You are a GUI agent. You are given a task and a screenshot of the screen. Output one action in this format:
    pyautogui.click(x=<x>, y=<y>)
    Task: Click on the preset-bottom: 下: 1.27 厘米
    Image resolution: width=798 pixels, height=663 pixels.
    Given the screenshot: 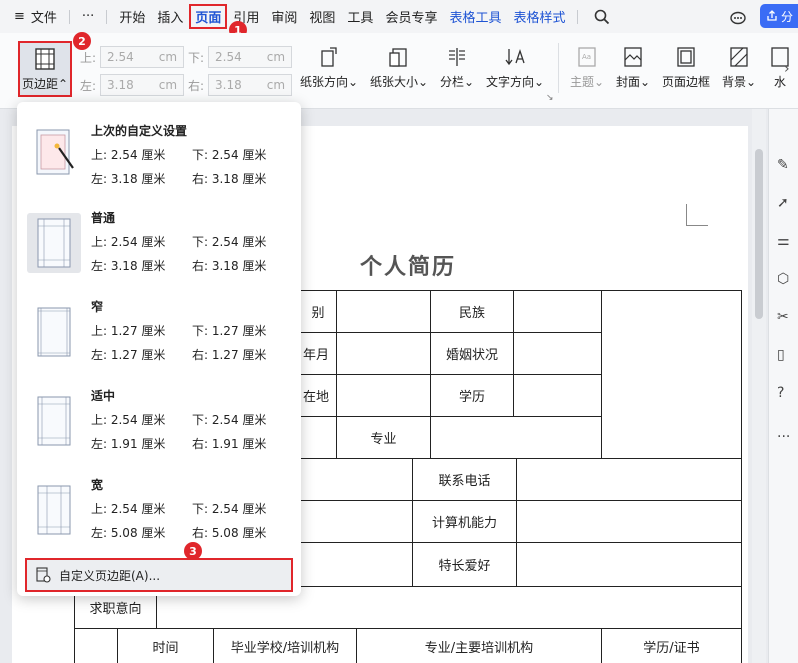 What is the action you would take?
    pyautogui.click(x=229, y=331)
    